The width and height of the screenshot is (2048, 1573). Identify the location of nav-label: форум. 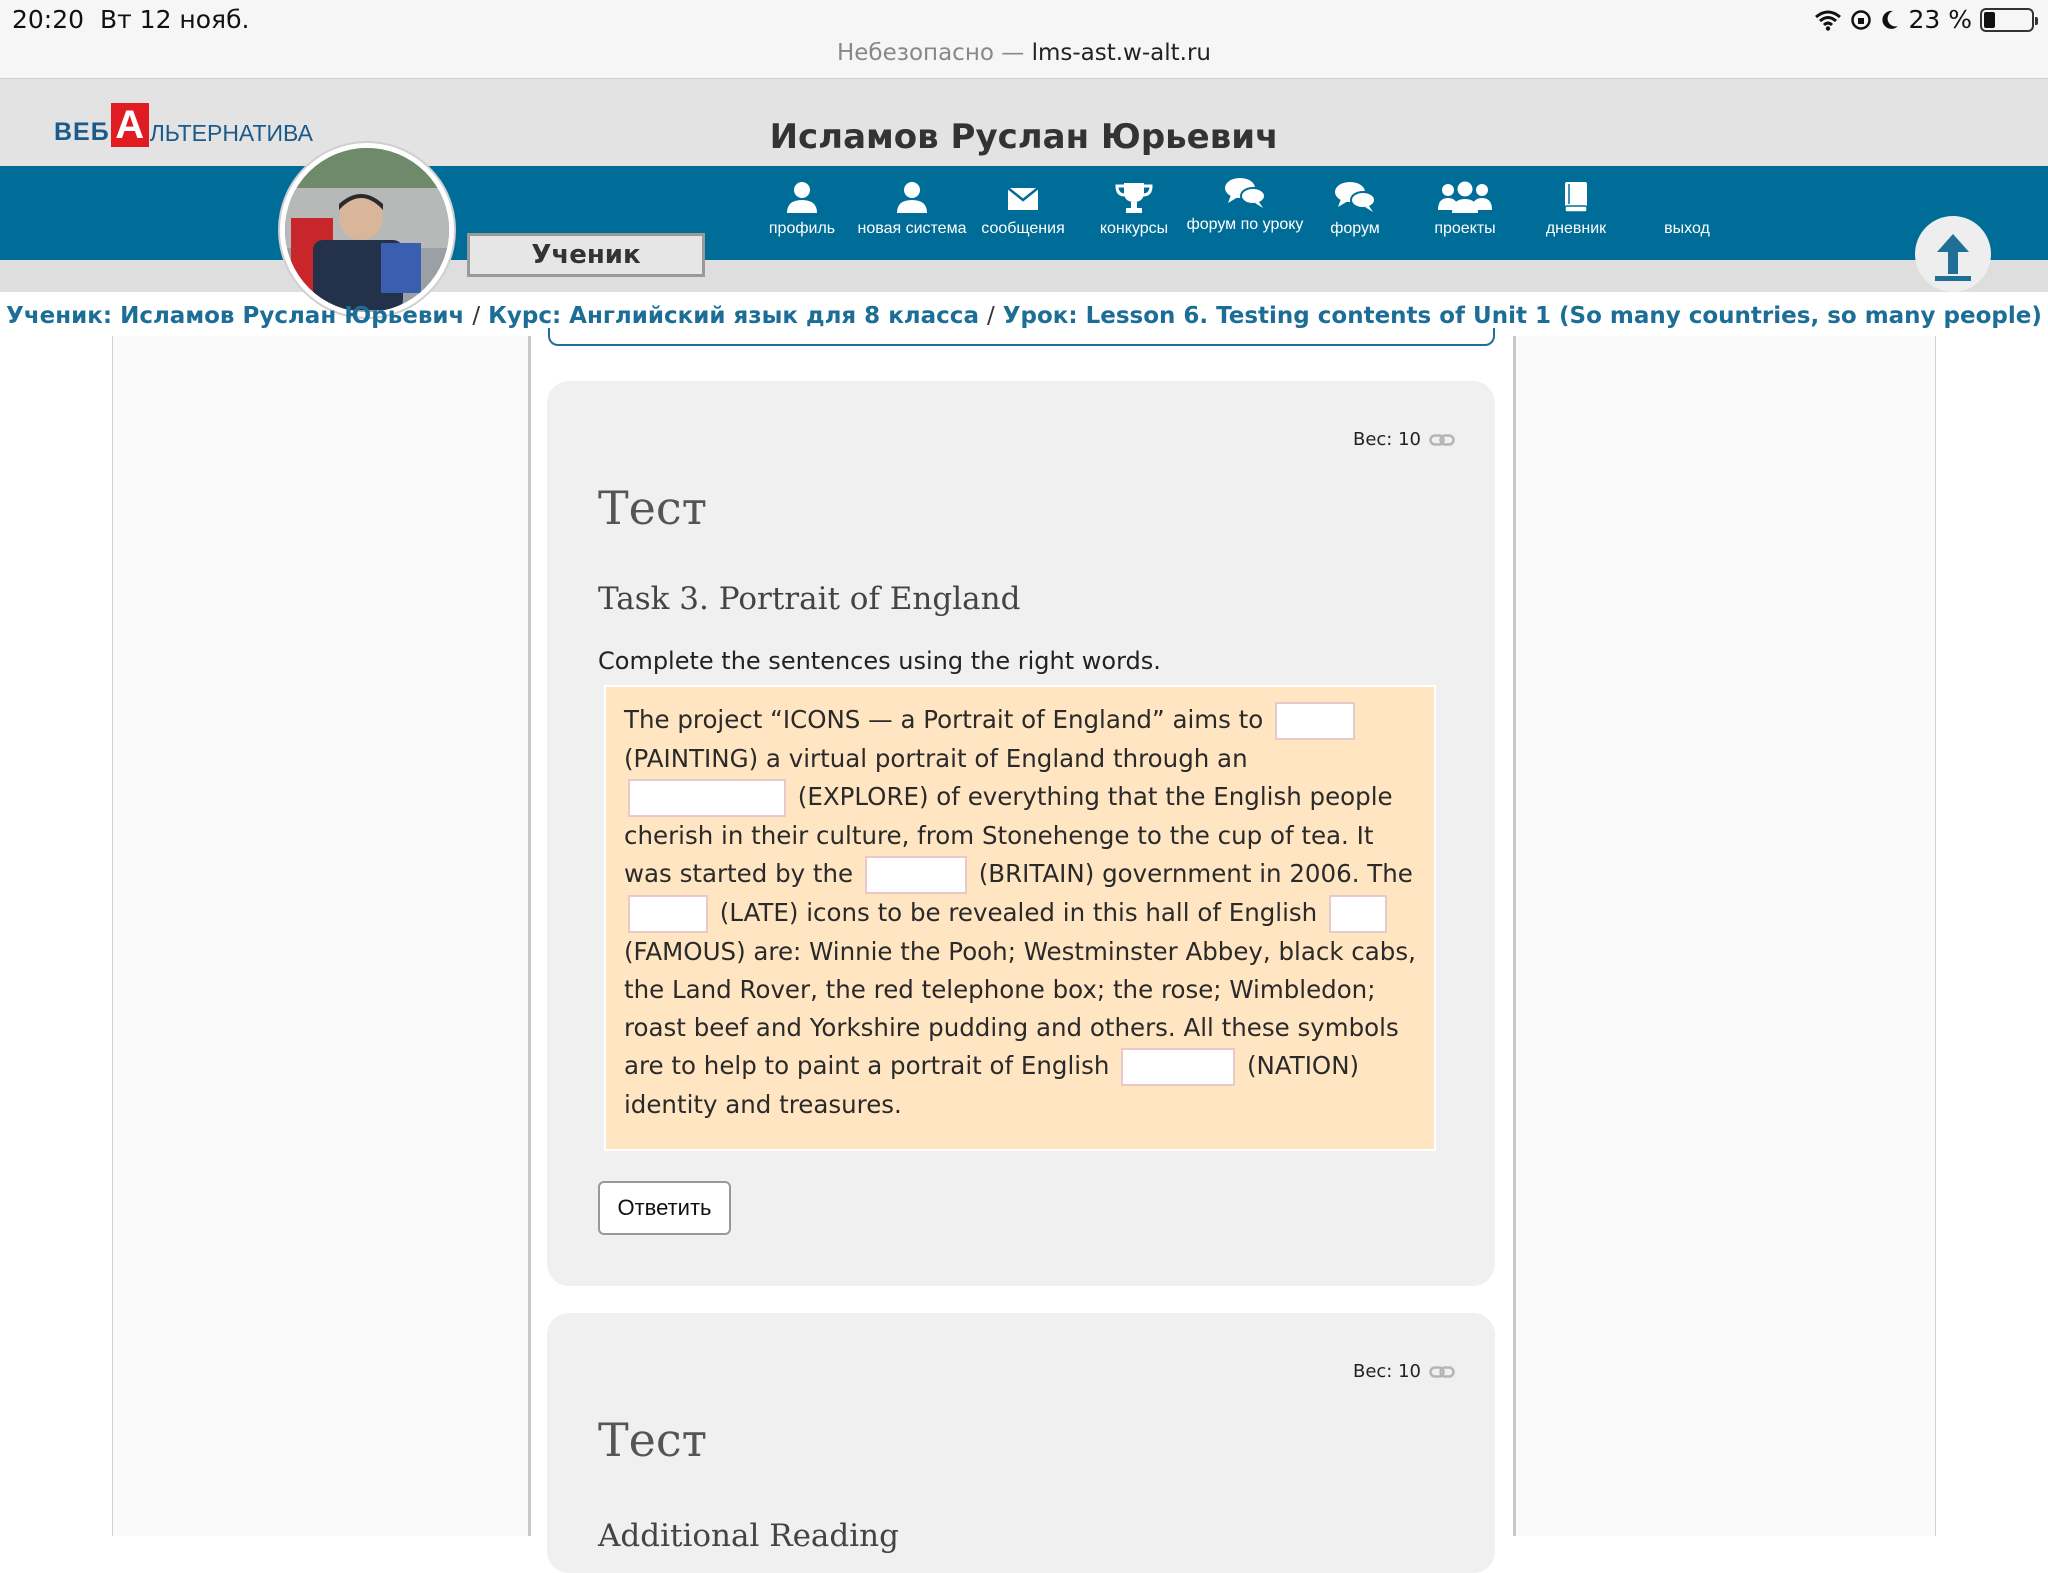
(1355, 228).